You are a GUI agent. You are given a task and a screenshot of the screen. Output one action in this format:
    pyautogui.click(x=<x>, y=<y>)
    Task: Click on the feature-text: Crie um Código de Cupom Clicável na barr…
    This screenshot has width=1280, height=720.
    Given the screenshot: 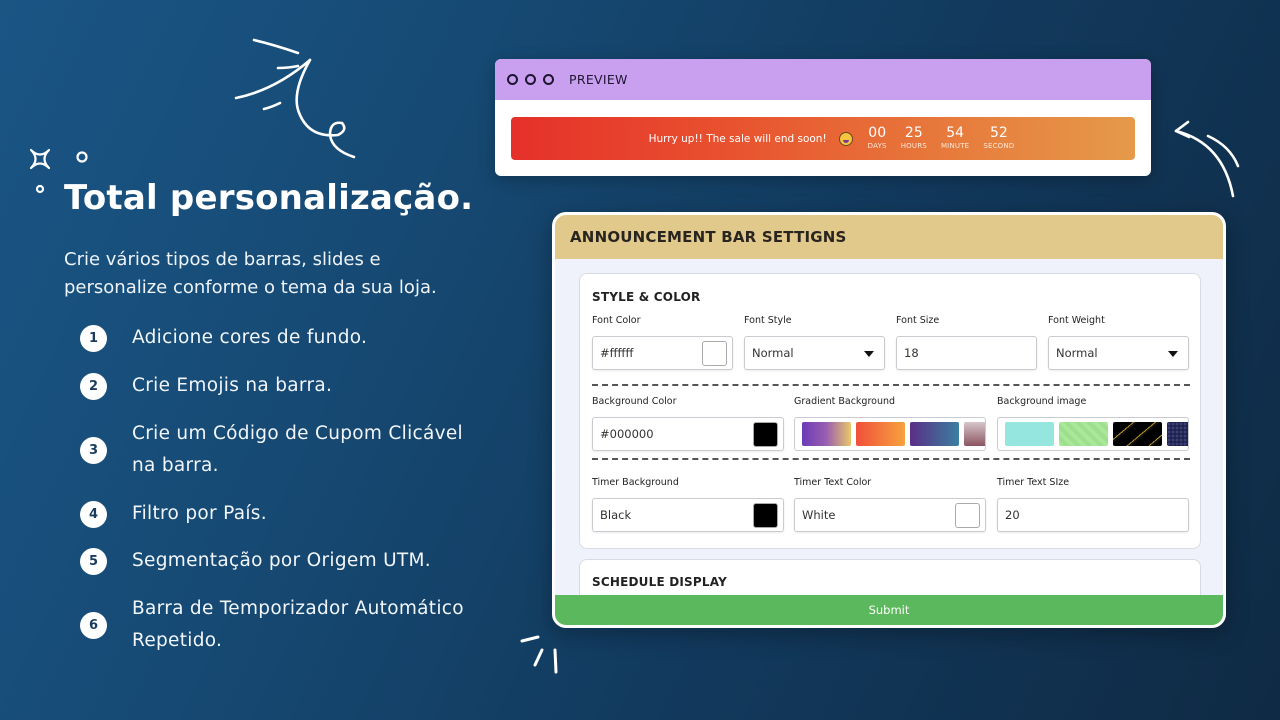 What is the action you would take?
    pyautogui.click(x=298, y=449)
    